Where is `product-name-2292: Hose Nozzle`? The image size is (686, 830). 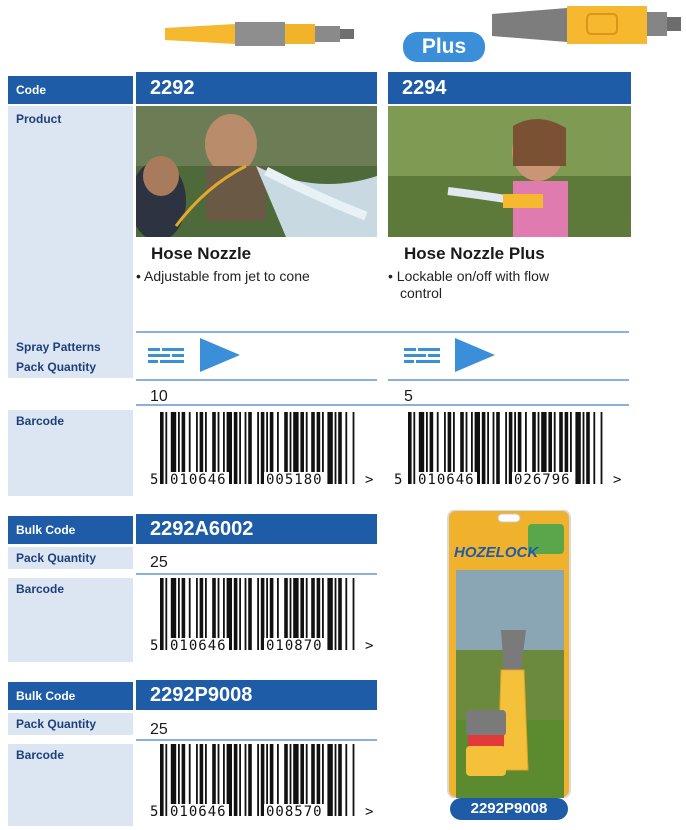
product-name-2292: Hose Nozzle is located at coordinates (201, 253).